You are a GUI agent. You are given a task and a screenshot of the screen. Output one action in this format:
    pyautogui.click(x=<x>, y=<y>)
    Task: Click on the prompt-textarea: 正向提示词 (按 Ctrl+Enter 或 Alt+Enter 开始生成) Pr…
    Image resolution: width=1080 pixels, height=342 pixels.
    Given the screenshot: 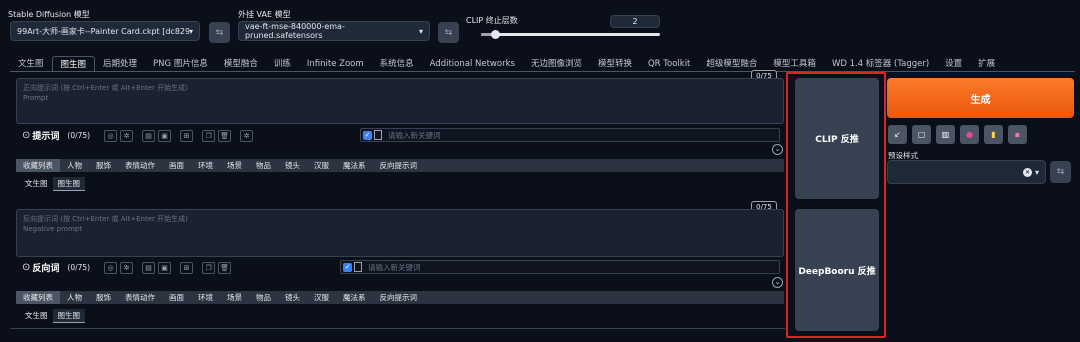 What is the action you would take?
    pyautogui.click(x=400, y=101)
    